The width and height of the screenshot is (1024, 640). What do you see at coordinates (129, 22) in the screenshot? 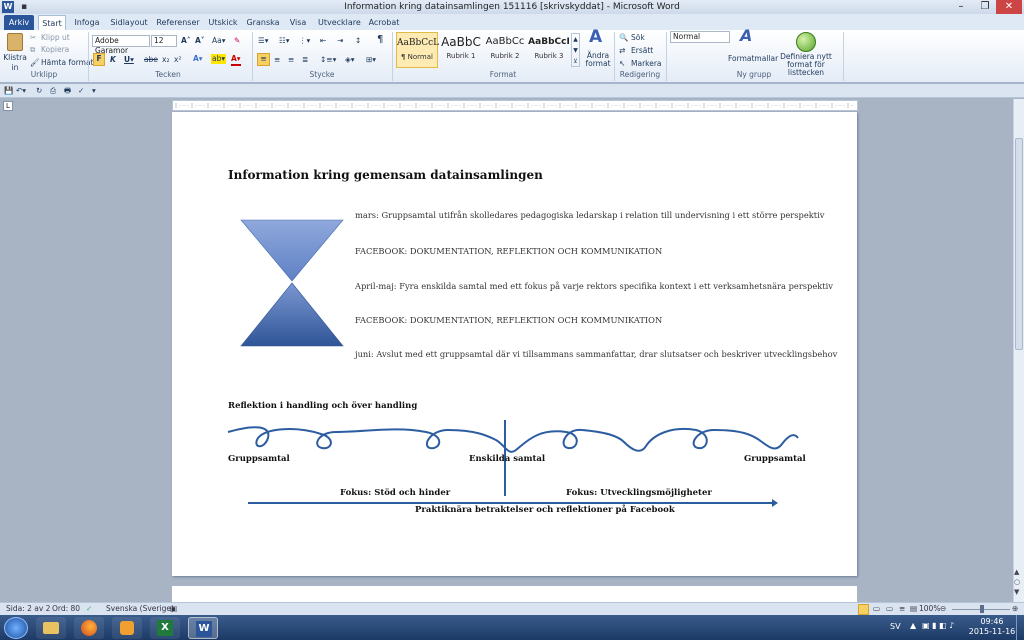
I see `tab-layout: Sidlayout` at bounding box center [129, 22].